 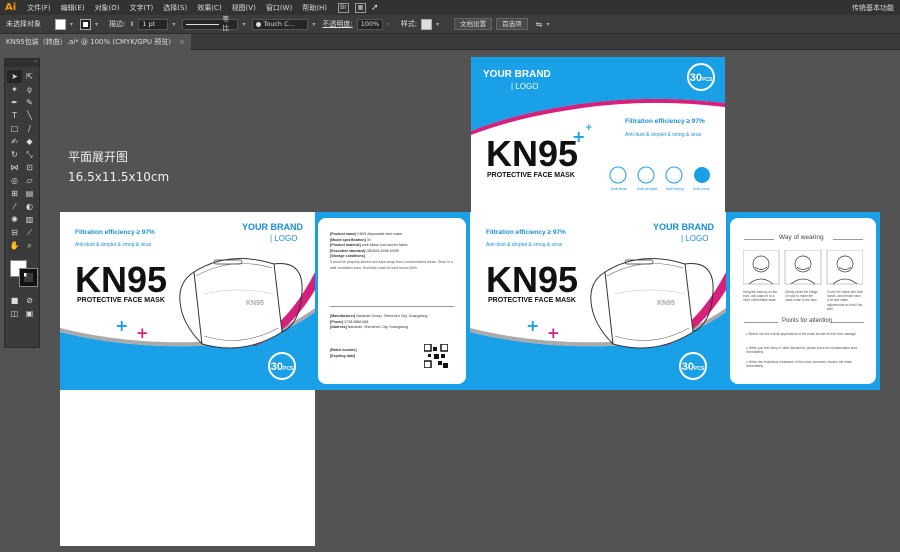 What do you see at coordinates (652, 303) in the screenshot?
I see `mask-illustration` at bounding box center [652, 303].